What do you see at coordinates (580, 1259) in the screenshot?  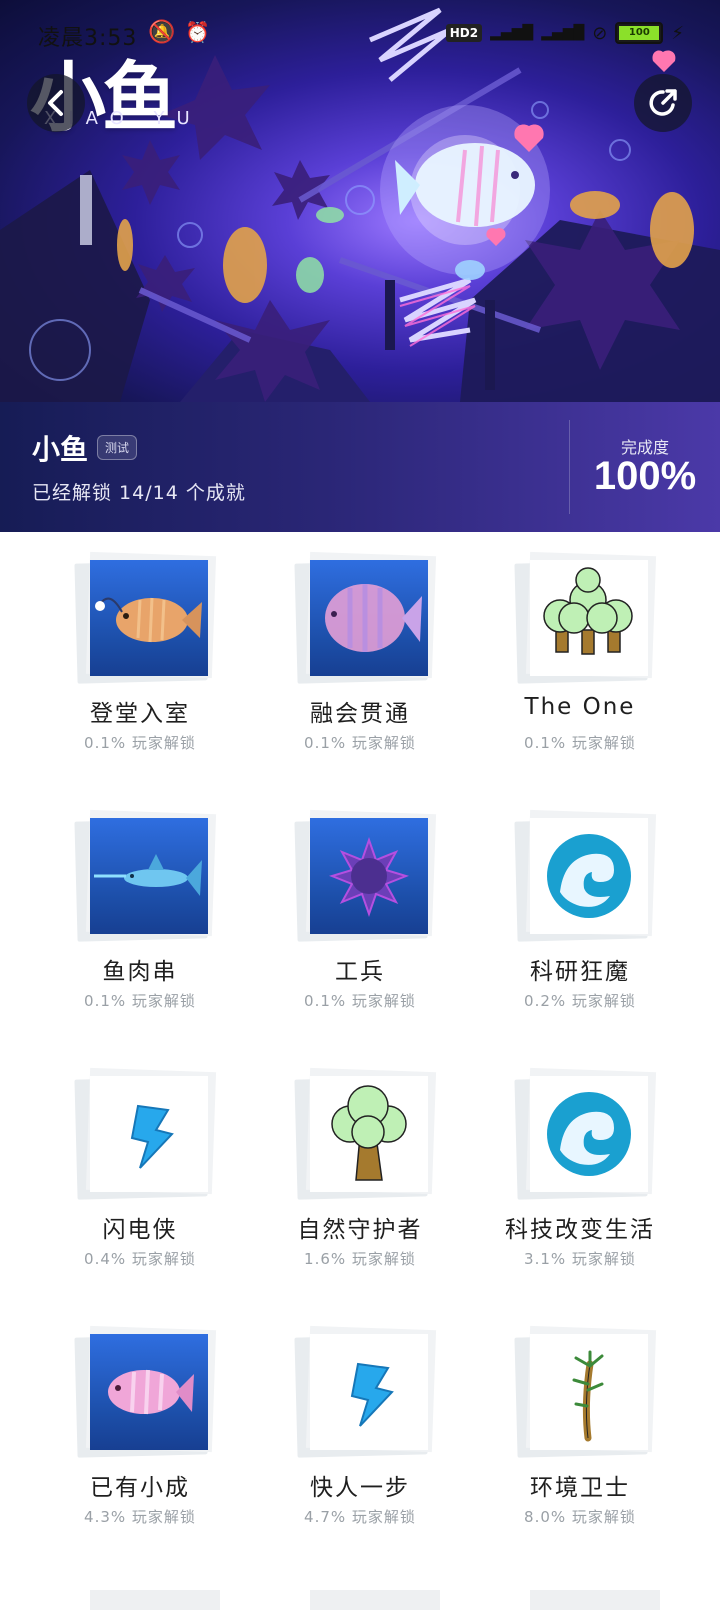 I see `achievement-rate: 3.1% 玩家解锁` at bounding box center [580, 1259].